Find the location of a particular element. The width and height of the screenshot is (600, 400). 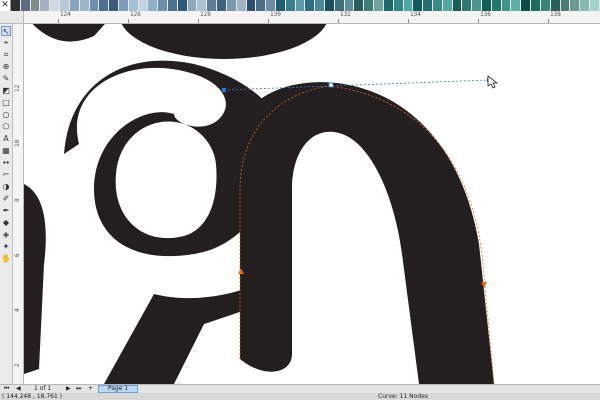

color-palette: ✕ is located at coordinates (300, 5).